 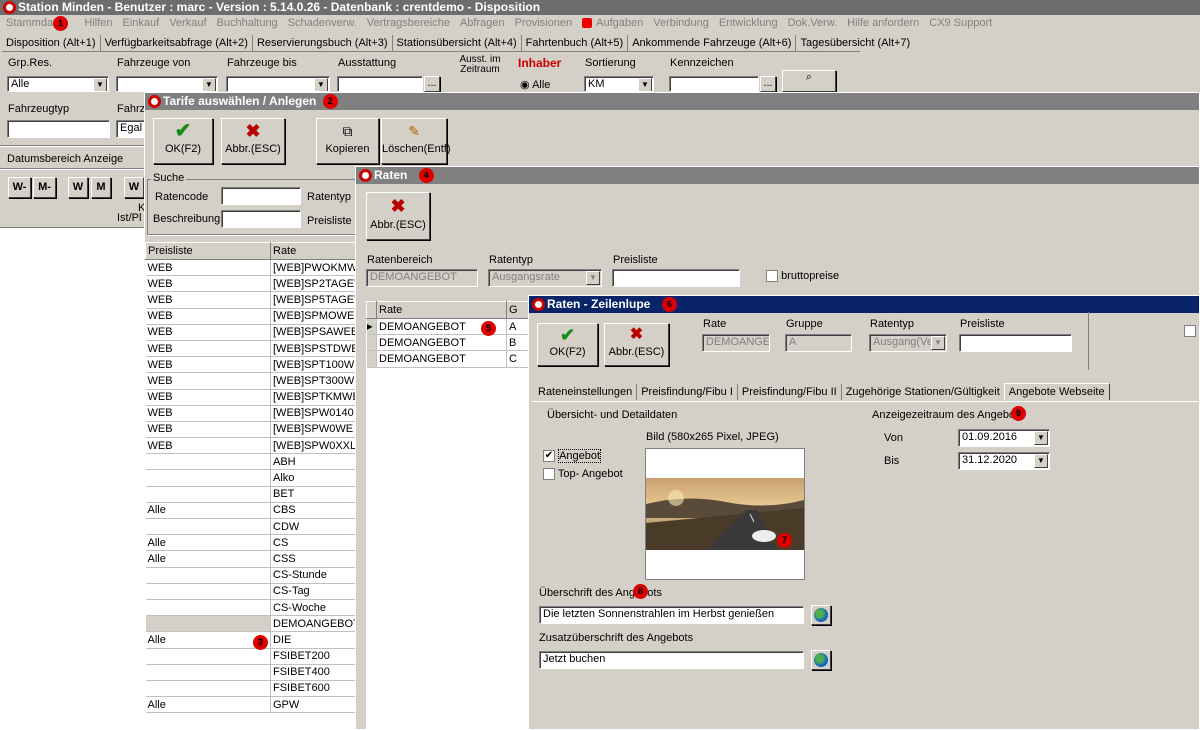 What do you see at coordinates (253, 141) in the screenshot?
I see `tarife-cancel-button: ✖ Abbr.(ESC)` at bounding box center [253, 141].